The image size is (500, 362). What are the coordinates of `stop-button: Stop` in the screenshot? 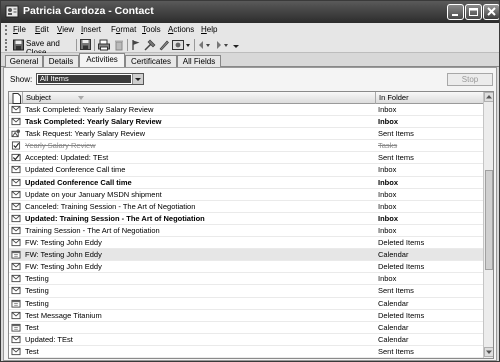 It's located at (470, 79).